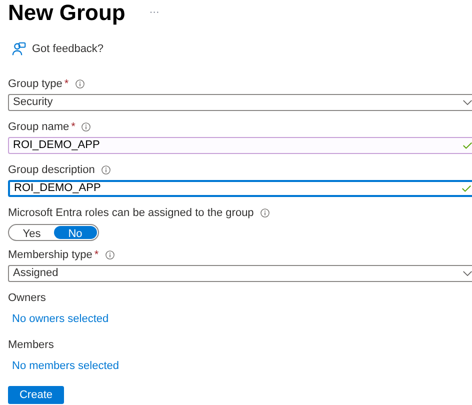  Describe the element at coordinates (67, 13) in the screenshot. I see `page-title: New Group` at that location.